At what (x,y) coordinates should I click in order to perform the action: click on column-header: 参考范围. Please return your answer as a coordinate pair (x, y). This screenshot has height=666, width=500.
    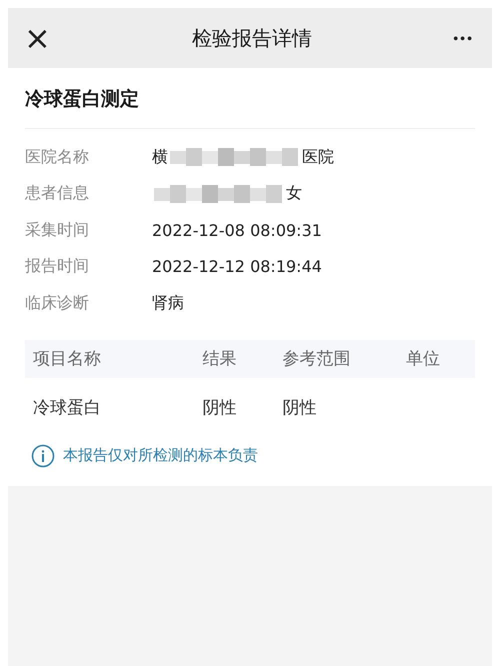
    Looking at the image, I should click on (317, 359).